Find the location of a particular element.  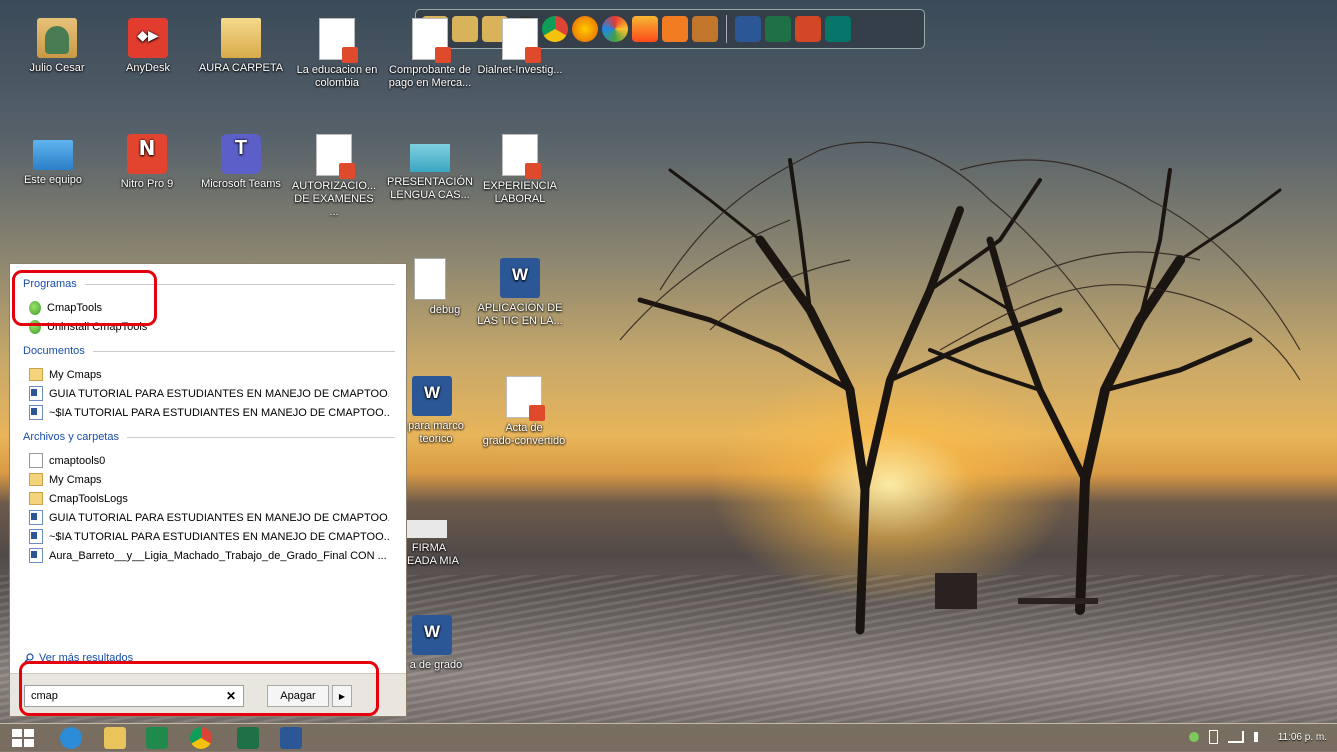

result-doc-my-cmaps: My Cmaps is located at coordinates (209, 374).